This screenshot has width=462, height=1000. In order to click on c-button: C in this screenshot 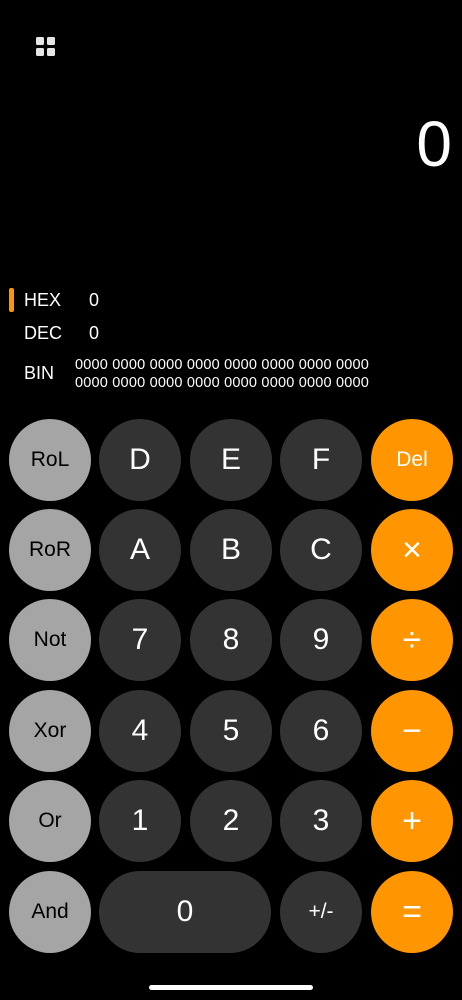, I will do `click(321, 550)`.